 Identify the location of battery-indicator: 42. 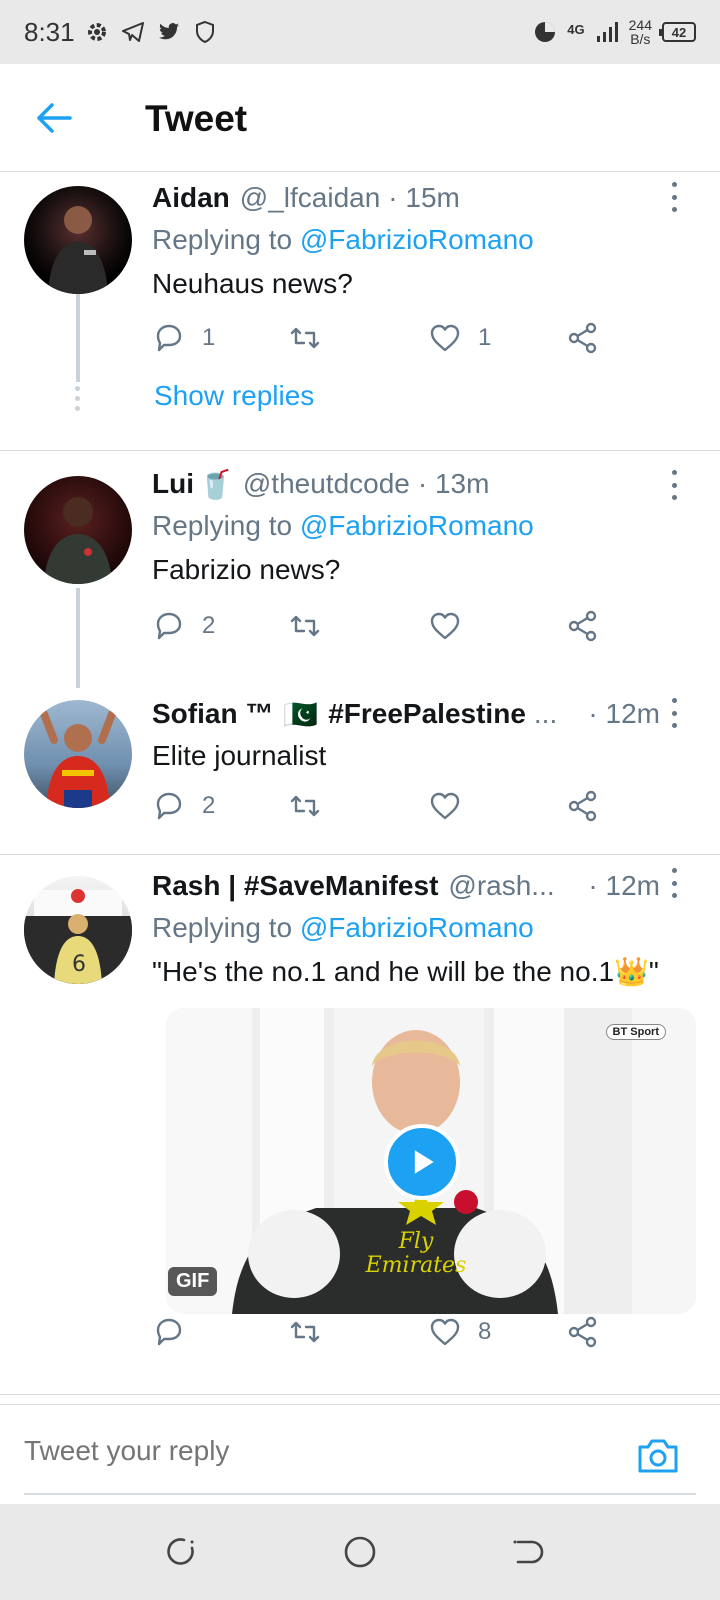
(677, 32).